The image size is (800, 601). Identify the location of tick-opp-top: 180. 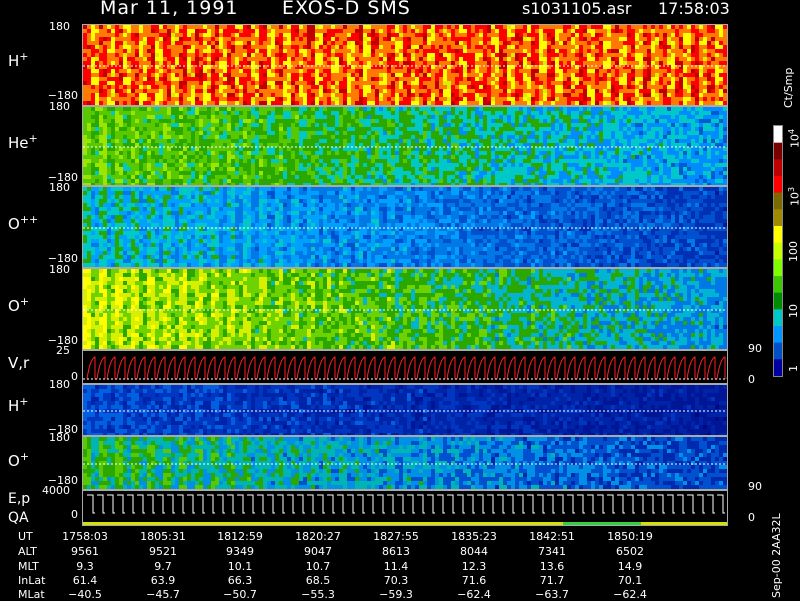
(50, 187).